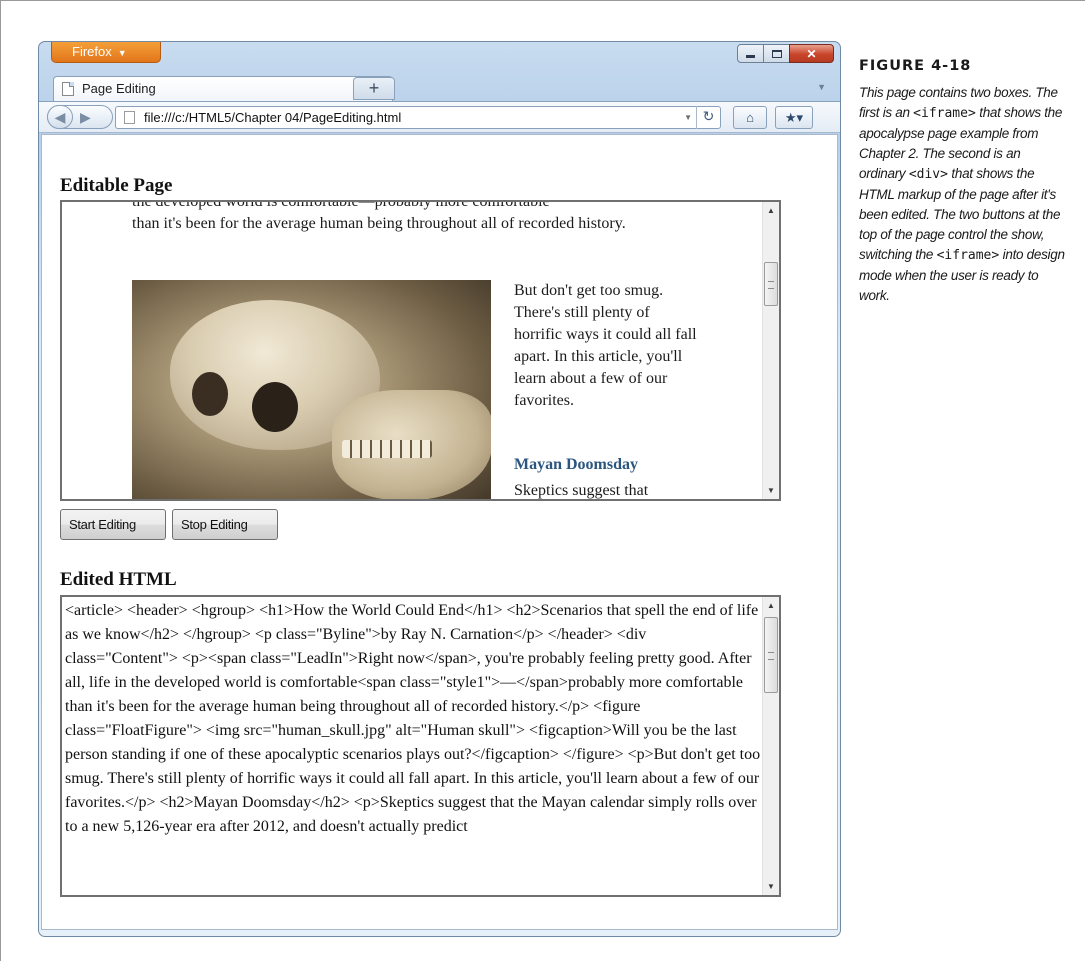  I want to click on back-button: ◀, so click(60, 117).